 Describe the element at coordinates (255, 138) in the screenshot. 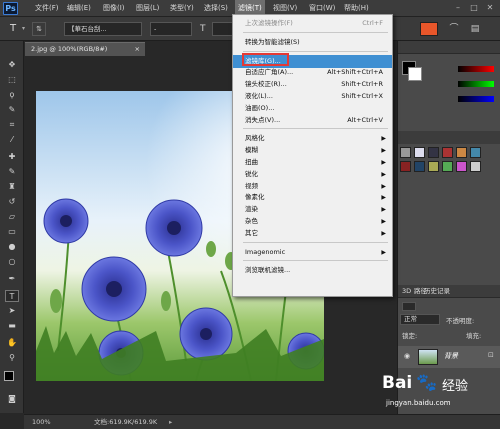

I see `filter-menu-item-label: 风格化` at that location.